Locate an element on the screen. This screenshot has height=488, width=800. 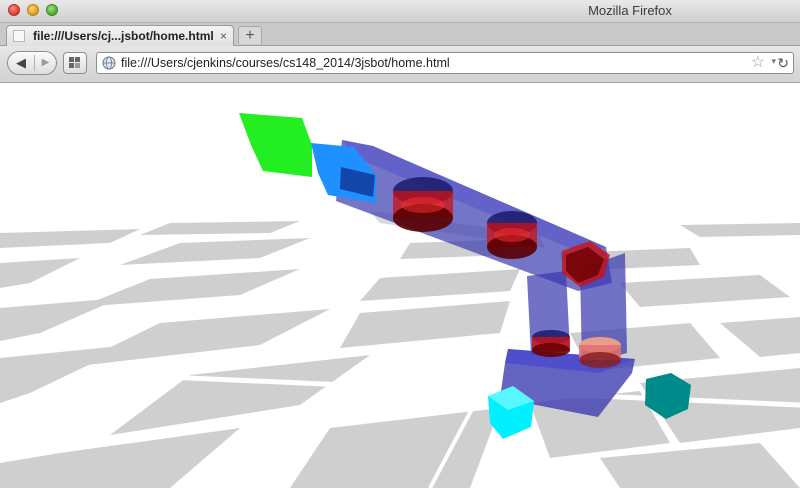
page-icon is located at coordinates (19, 36).